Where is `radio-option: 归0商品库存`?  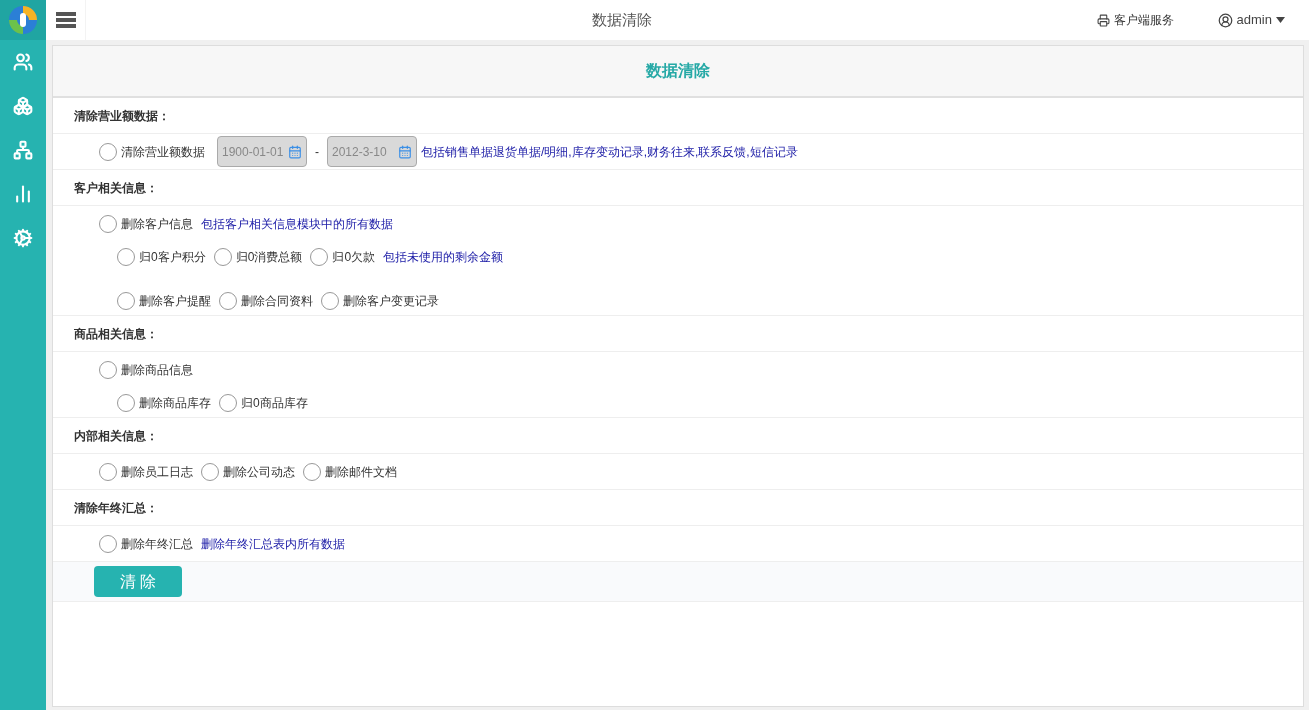
radio-option: 归0商品库存 is located at coordinates (263, 402).